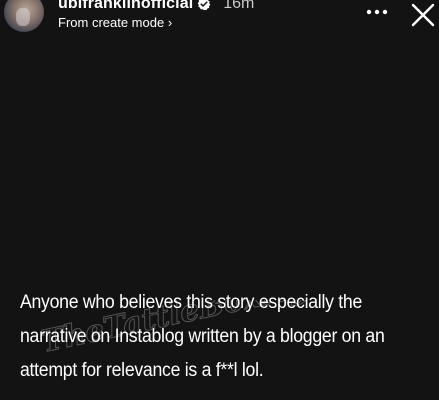 The image size is (439, 400). What do you see at coordinates (239, 6) in the screenshot?
I see `post-time: 16m` at bounding box center [239, 6].